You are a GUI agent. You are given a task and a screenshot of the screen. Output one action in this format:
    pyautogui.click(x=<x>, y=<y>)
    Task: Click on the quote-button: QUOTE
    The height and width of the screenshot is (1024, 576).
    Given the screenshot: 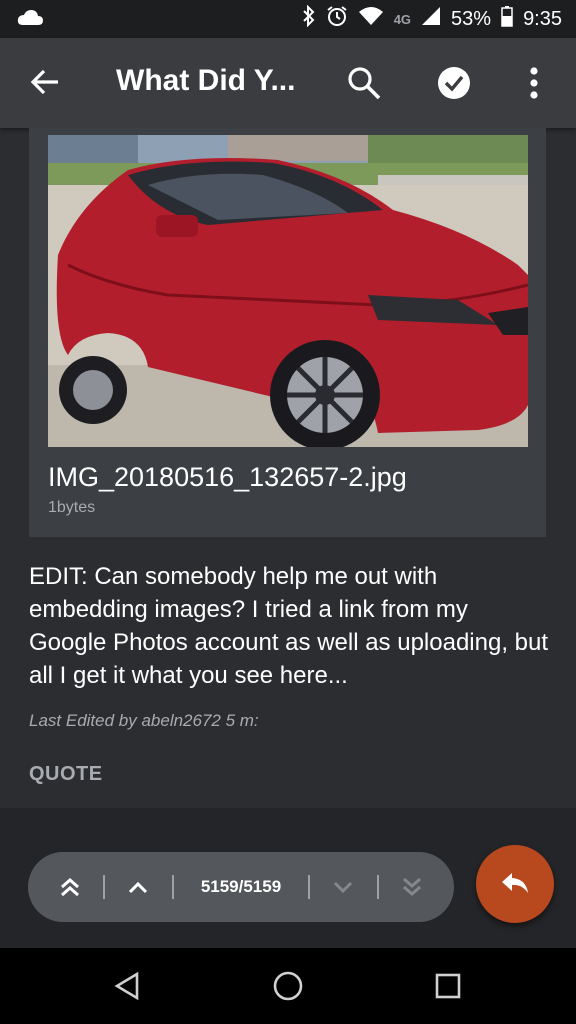 What is the action you would take?
    pyautogui.click(x=66, y=774)
    